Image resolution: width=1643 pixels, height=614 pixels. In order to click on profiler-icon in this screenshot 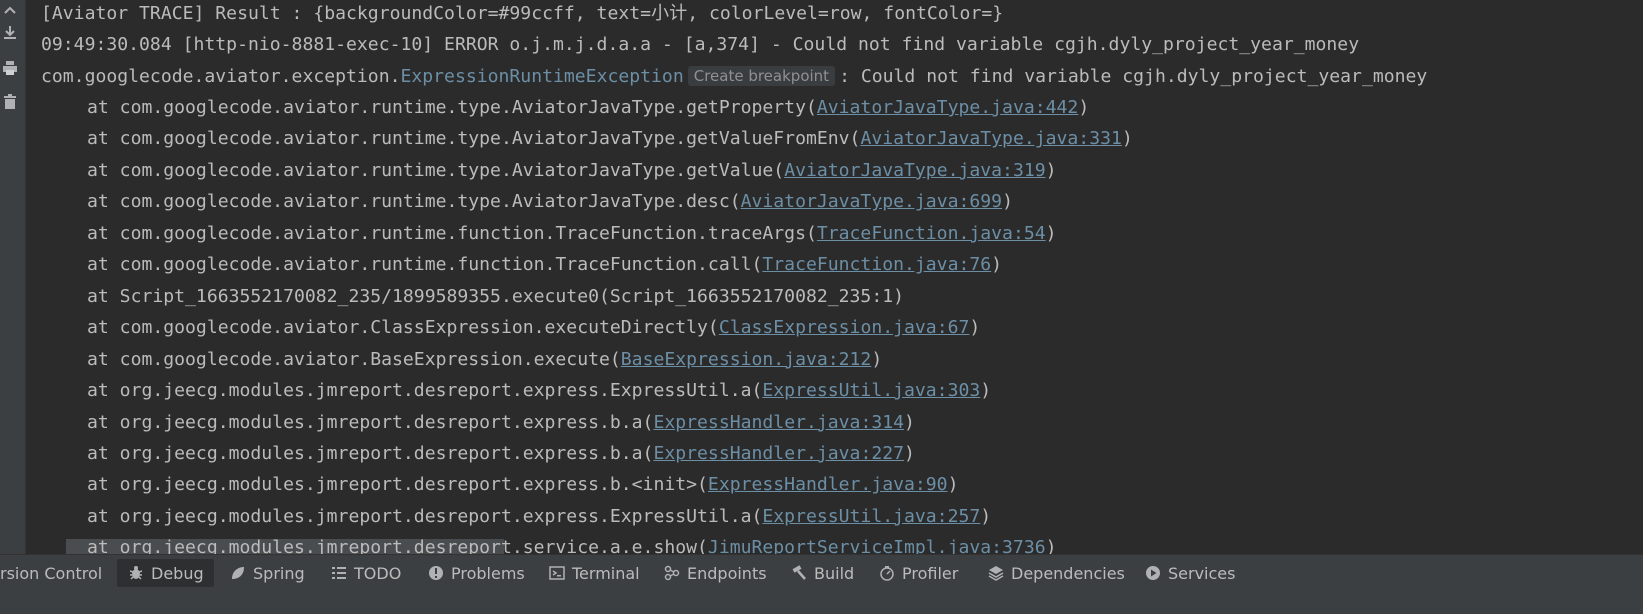, I will do `click(887, 573)`.